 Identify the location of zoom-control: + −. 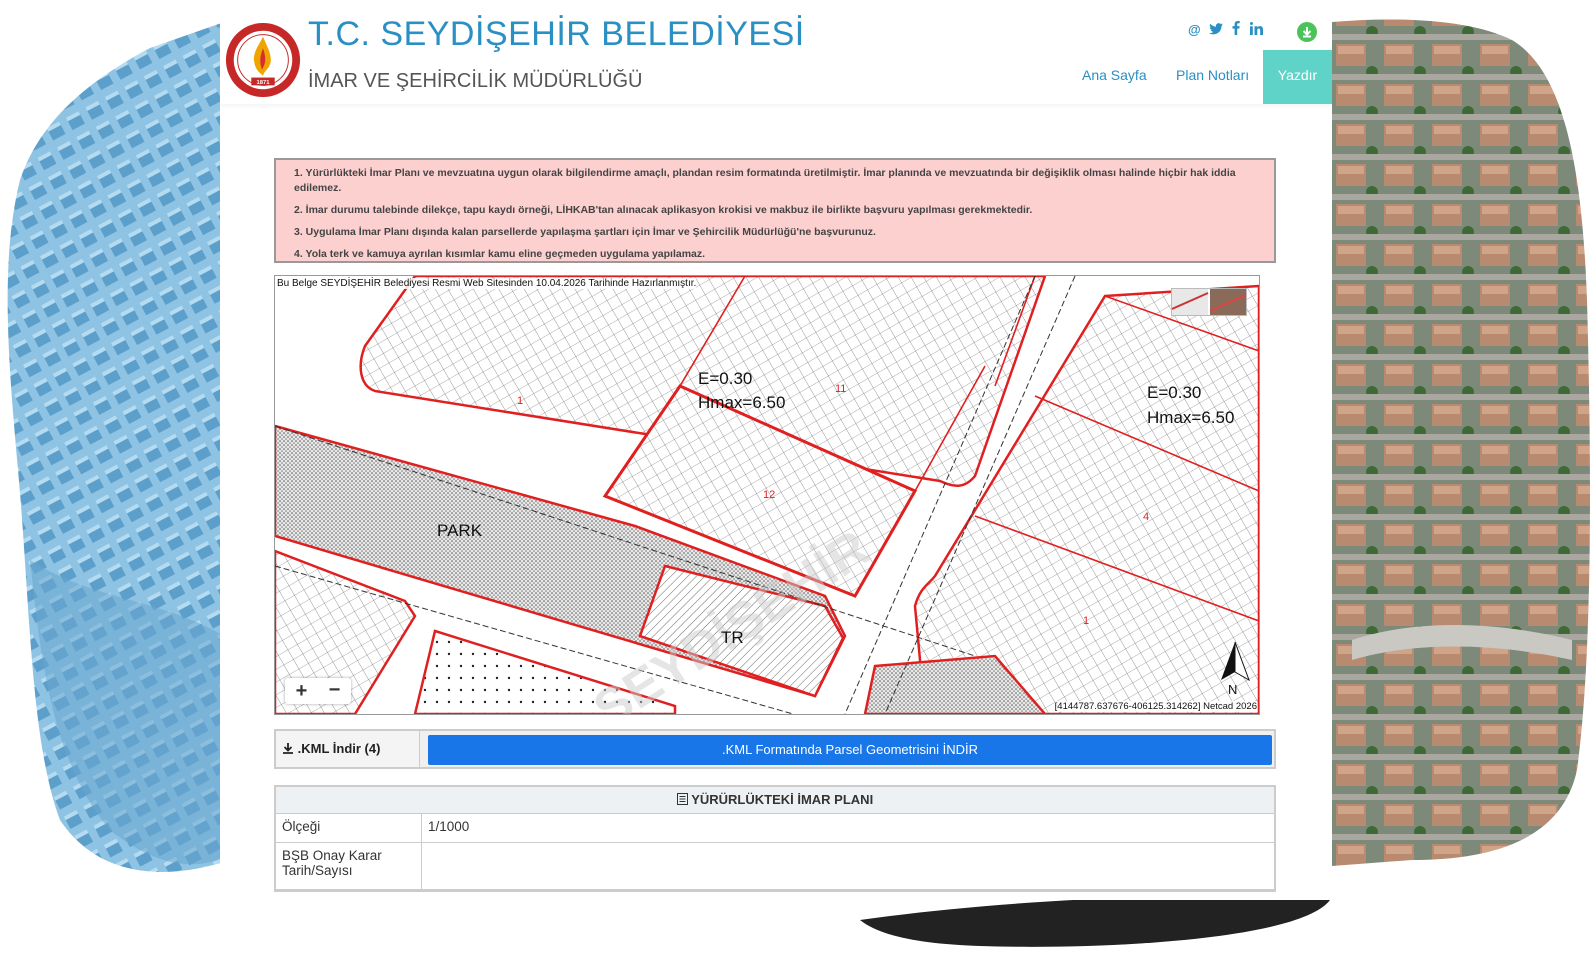
(318, 691).